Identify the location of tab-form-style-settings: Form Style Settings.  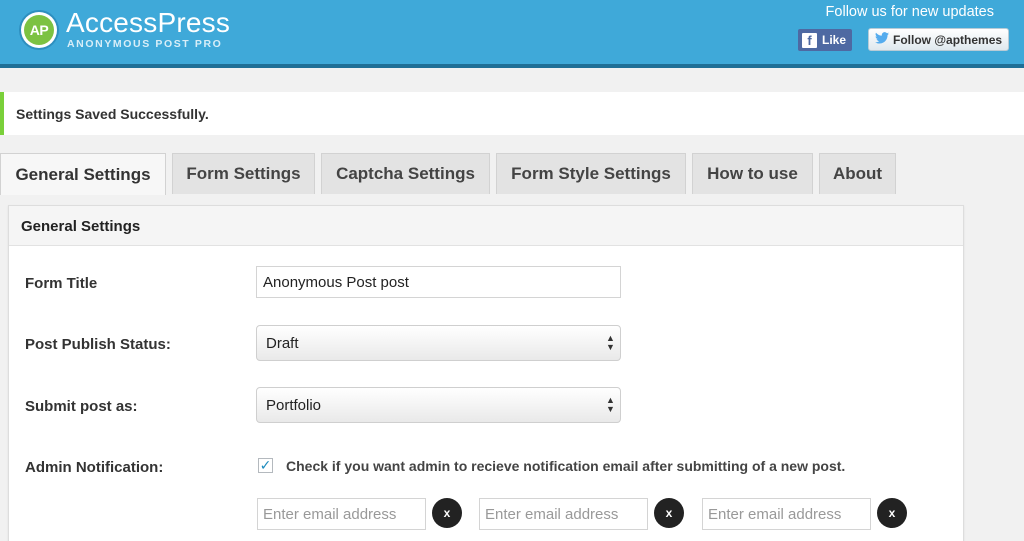
(591, 173).